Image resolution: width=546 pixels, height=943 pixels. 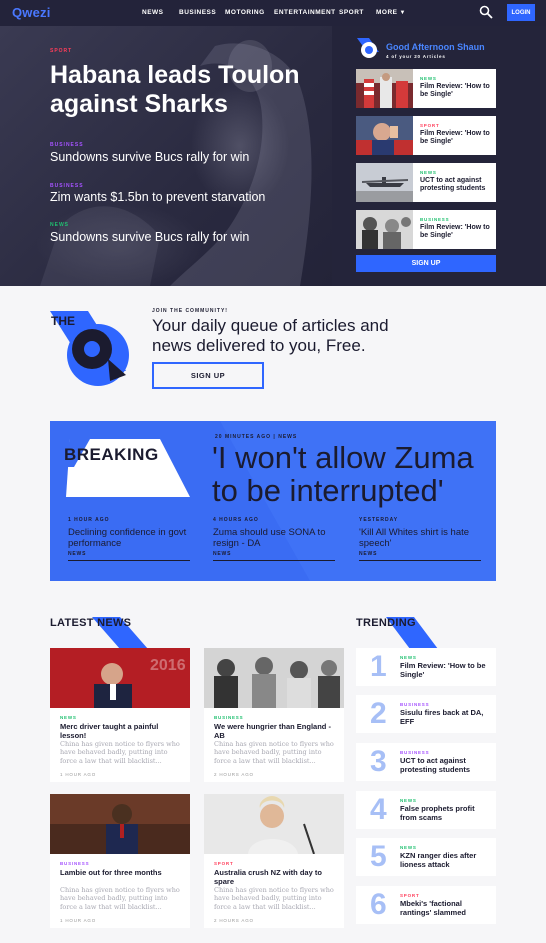 What do you see at coordinates (168, 665) in the screenshot?
I see `svg-text: 2016` at bounding box center [168, 665].